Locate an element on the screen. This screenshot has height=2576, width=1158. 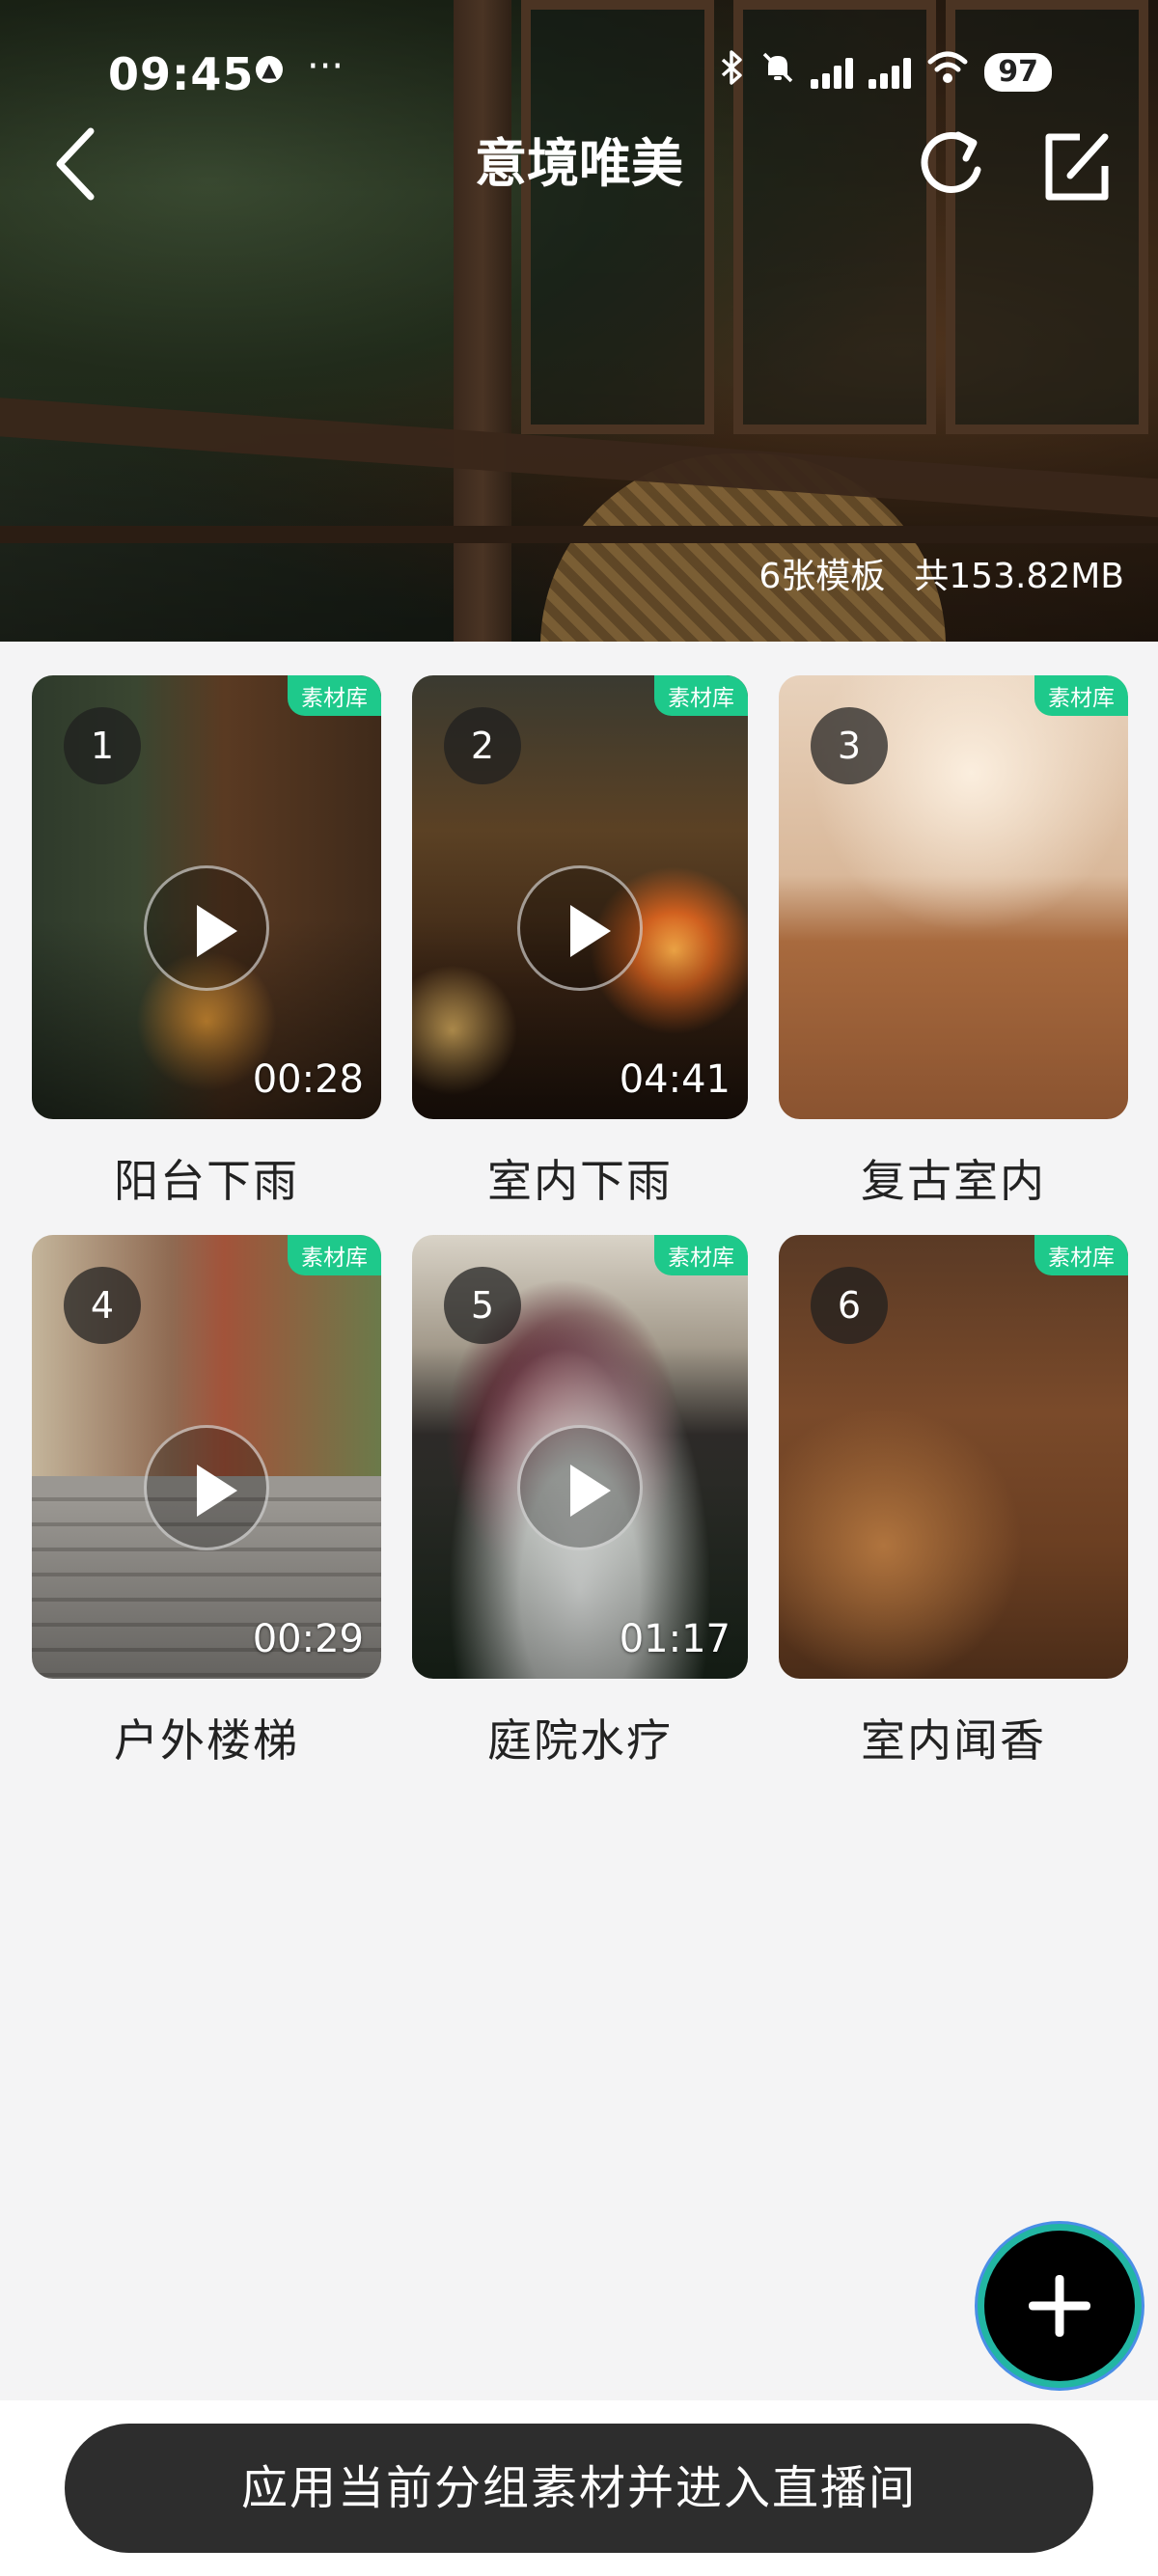
battery-indicator: 97 is located at coordinates (1018, 72).